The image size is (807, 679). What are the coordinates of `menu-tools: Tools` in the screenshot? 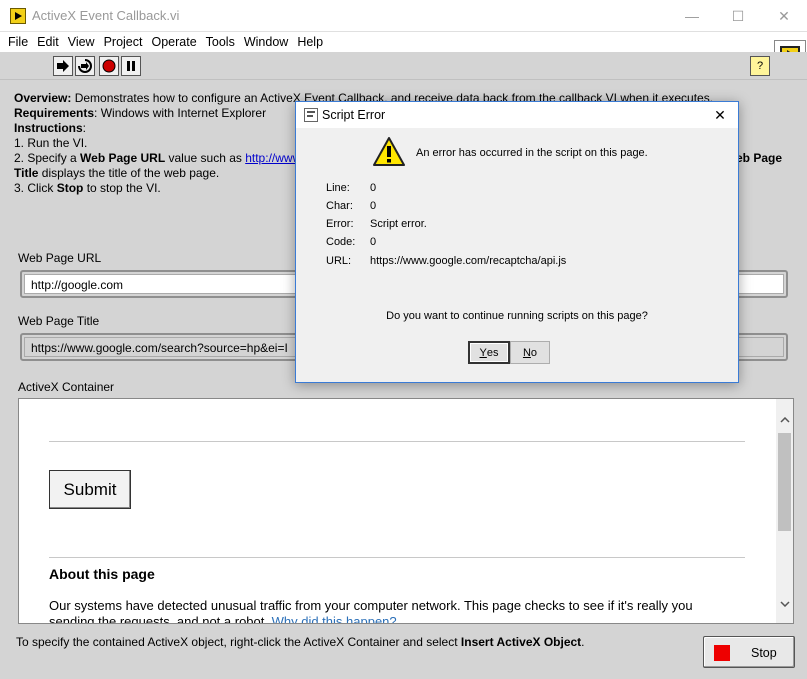 It's located at (220, 42).